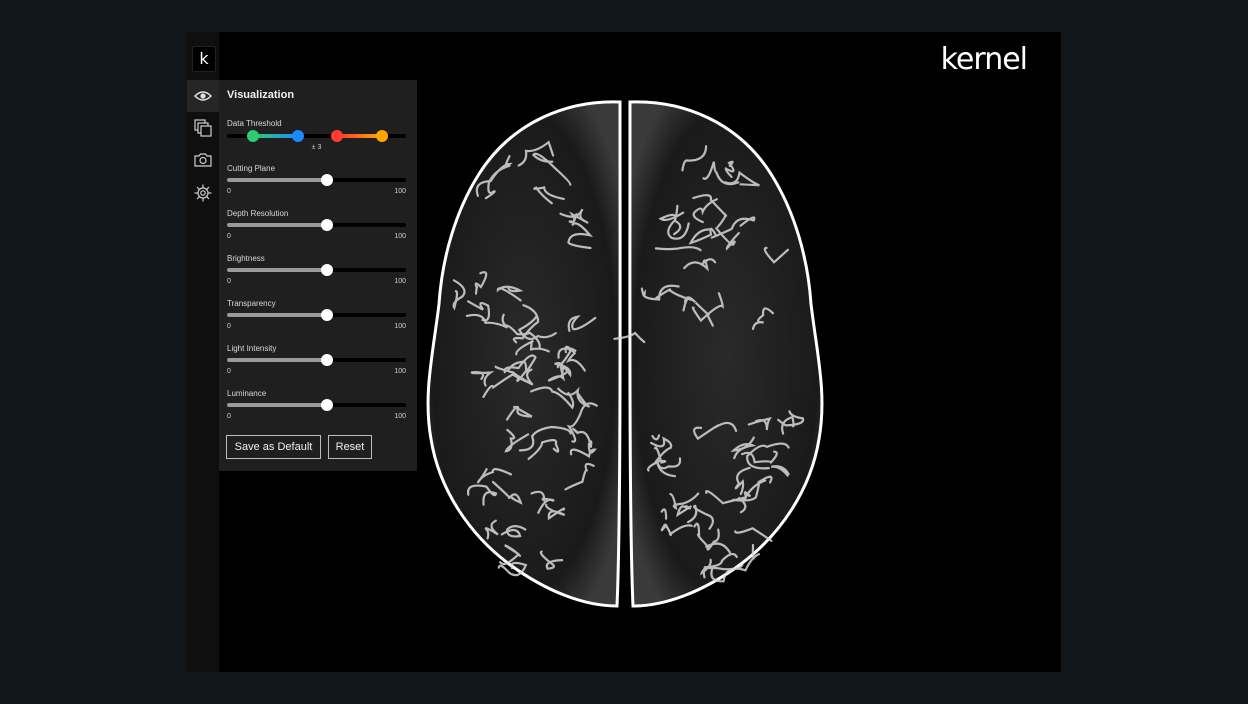  I want to click on cutting-plane-control: Cutting Plane 0 100, so click(316, 179).